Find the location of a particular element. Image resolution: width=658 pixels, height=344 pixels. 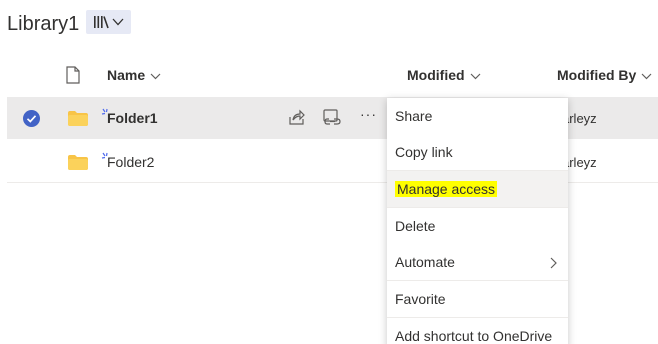

view-switcher-button is located at coordinates (108, 22).